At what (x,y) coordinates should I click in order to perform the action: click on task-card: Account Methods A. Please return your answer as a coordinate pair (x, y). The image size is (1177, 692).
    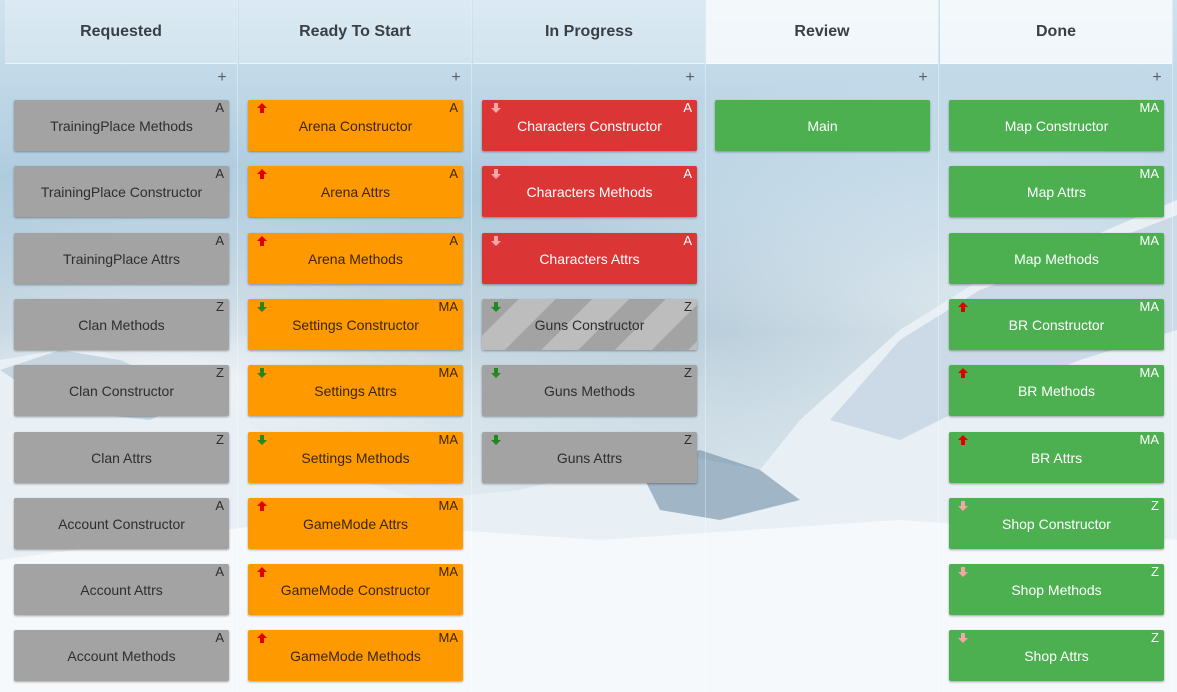
    Looking at the image, I should click on (121, 655).